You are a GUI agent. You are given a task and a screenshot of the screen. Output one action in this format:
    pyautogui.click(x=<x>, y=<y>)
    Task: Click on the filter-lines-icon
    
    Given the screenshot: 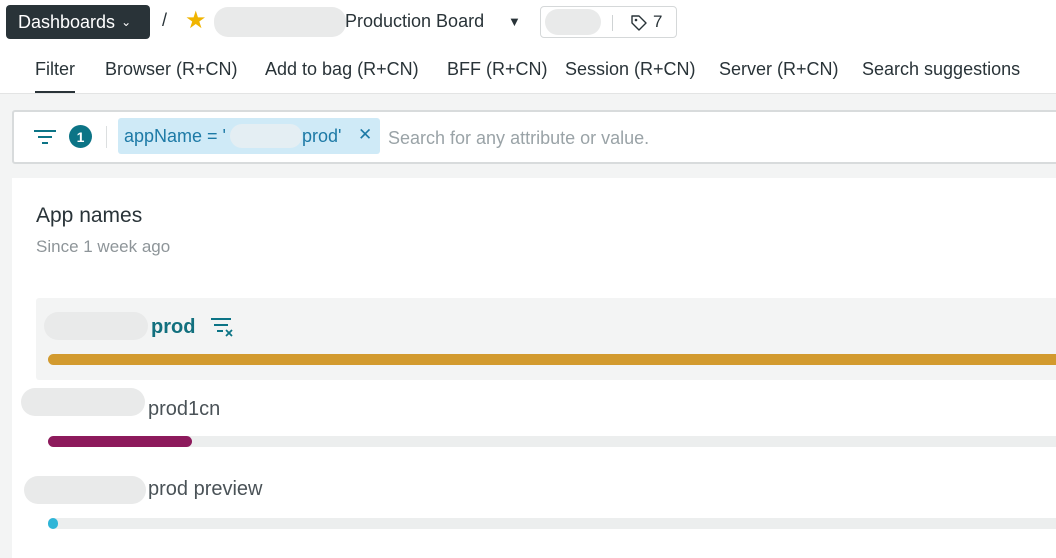 What is the action you would take?
    pyautogui.click(x=45, y=137)
    